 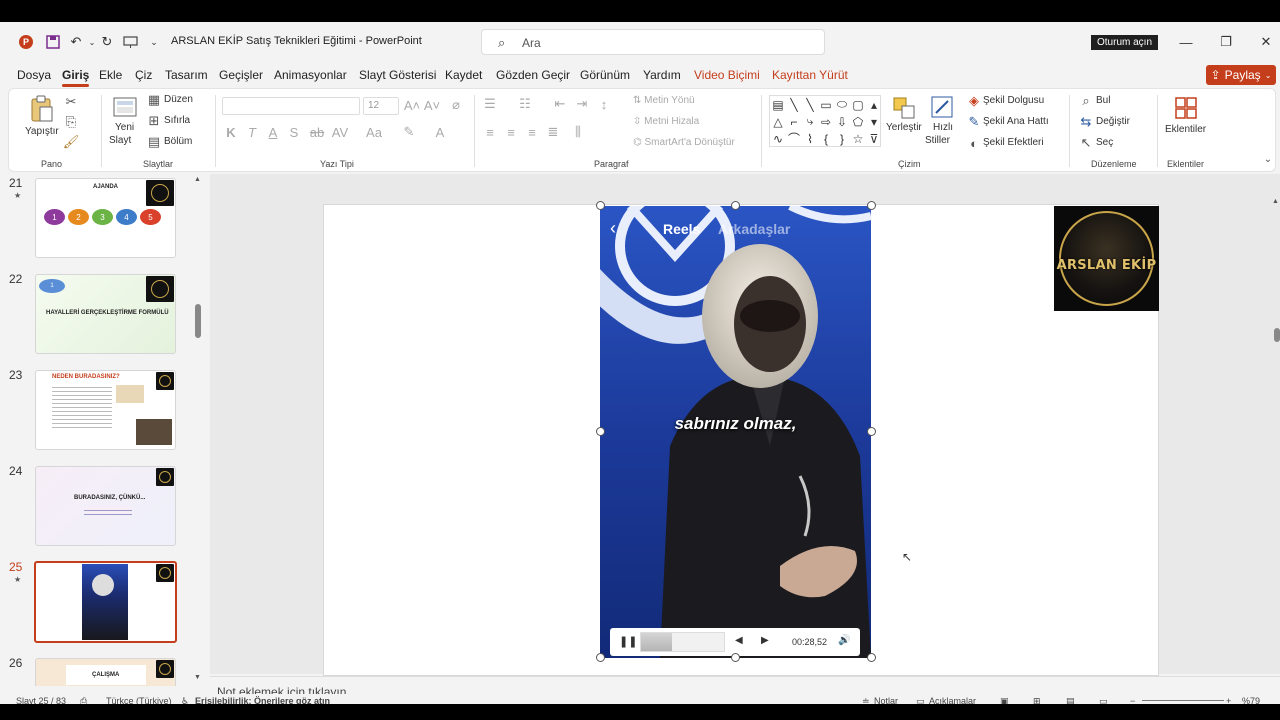 What do you see at coordinates (186, 75) in the screenshot?
I see `tab-tasarim: Tasarım` at bounding box center [186, 75].